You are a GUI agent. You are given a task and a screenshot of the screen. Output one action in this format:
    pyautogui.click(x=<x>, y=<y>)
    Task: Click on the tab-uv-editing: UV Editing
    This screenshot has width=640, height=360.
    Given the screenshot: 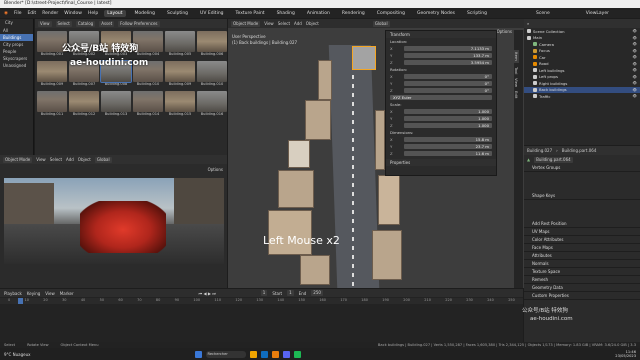 What is the action you would take?
    pyautogui.click(x=211, y=13)
    